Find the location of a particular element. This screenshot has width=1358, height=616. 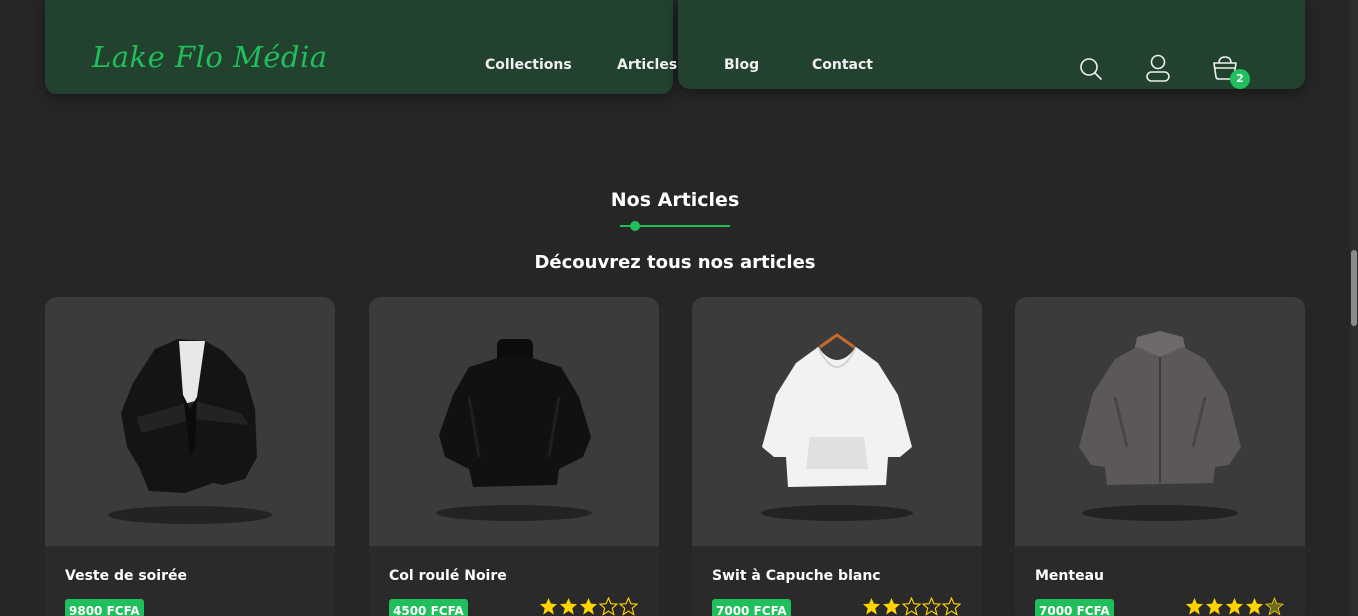

product-card: Swit à Capuche blanc 7000 FCFA is located at coordinates (837, 456).